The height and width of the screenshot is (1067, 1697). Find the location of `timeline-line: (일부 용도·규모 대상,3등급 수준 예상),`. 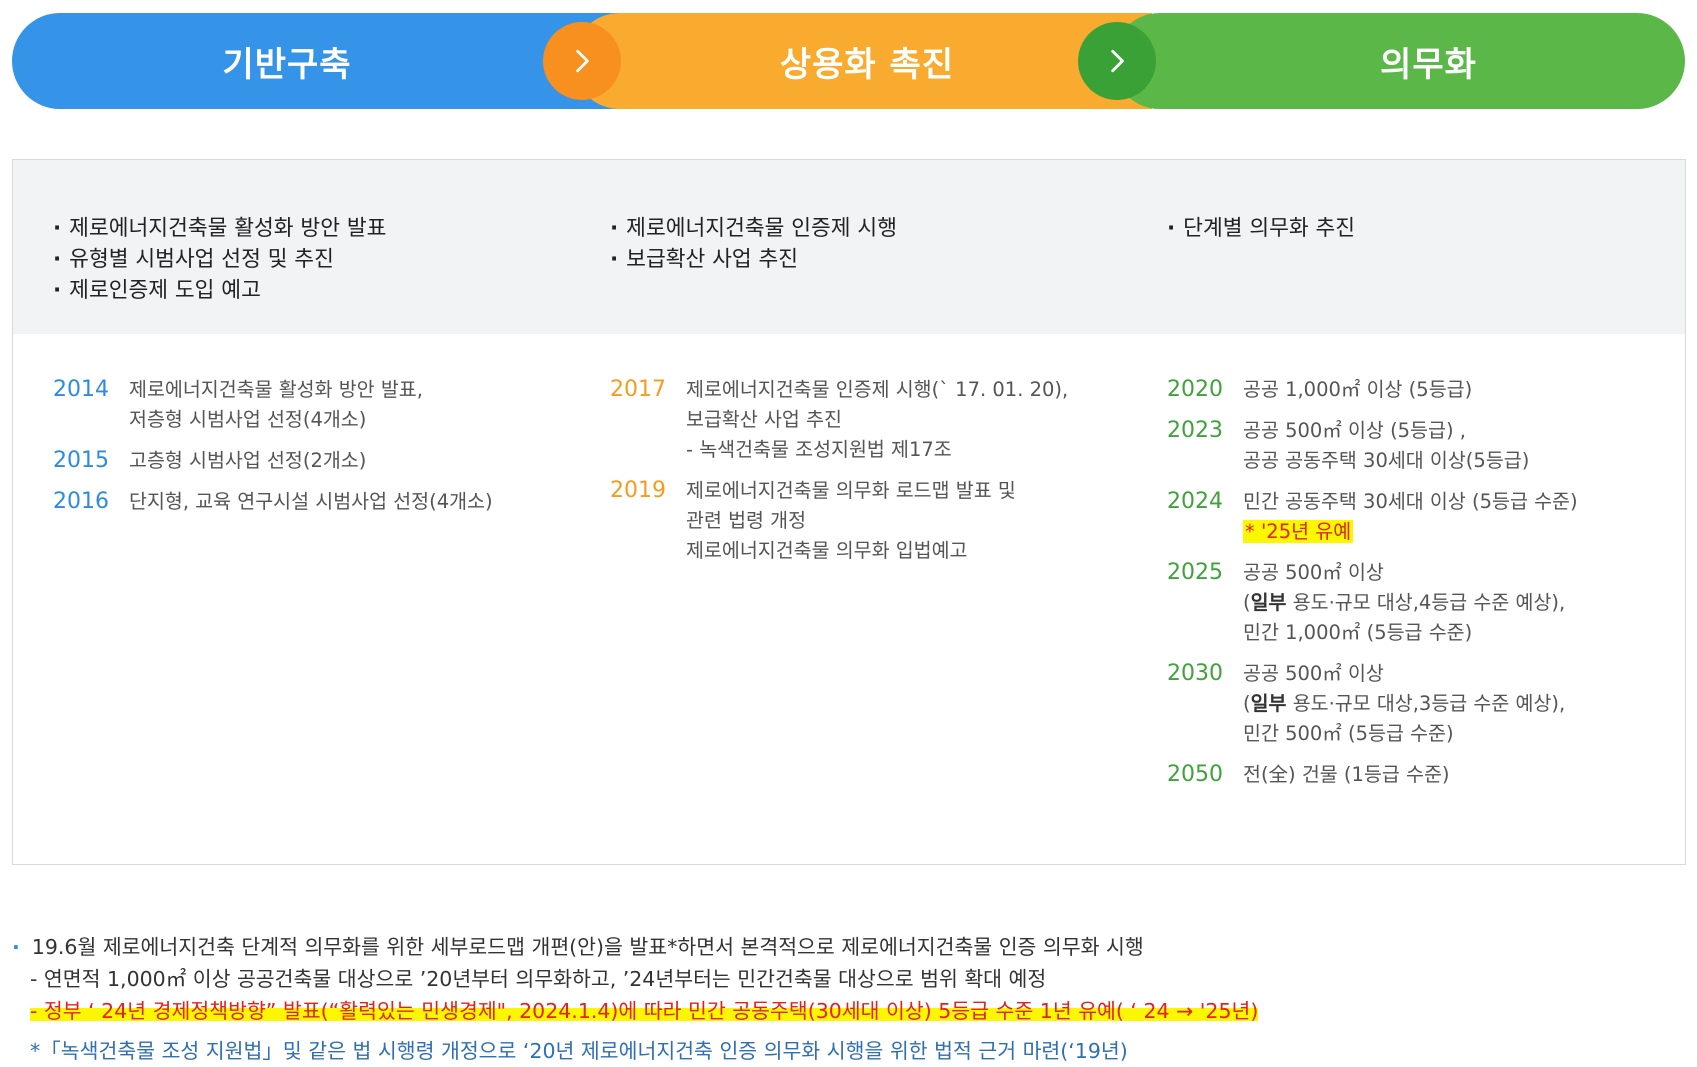

timeline-line: (일부 용도·규모 대상,3등급 수준 예상), is located at coordinates (1404, 703).